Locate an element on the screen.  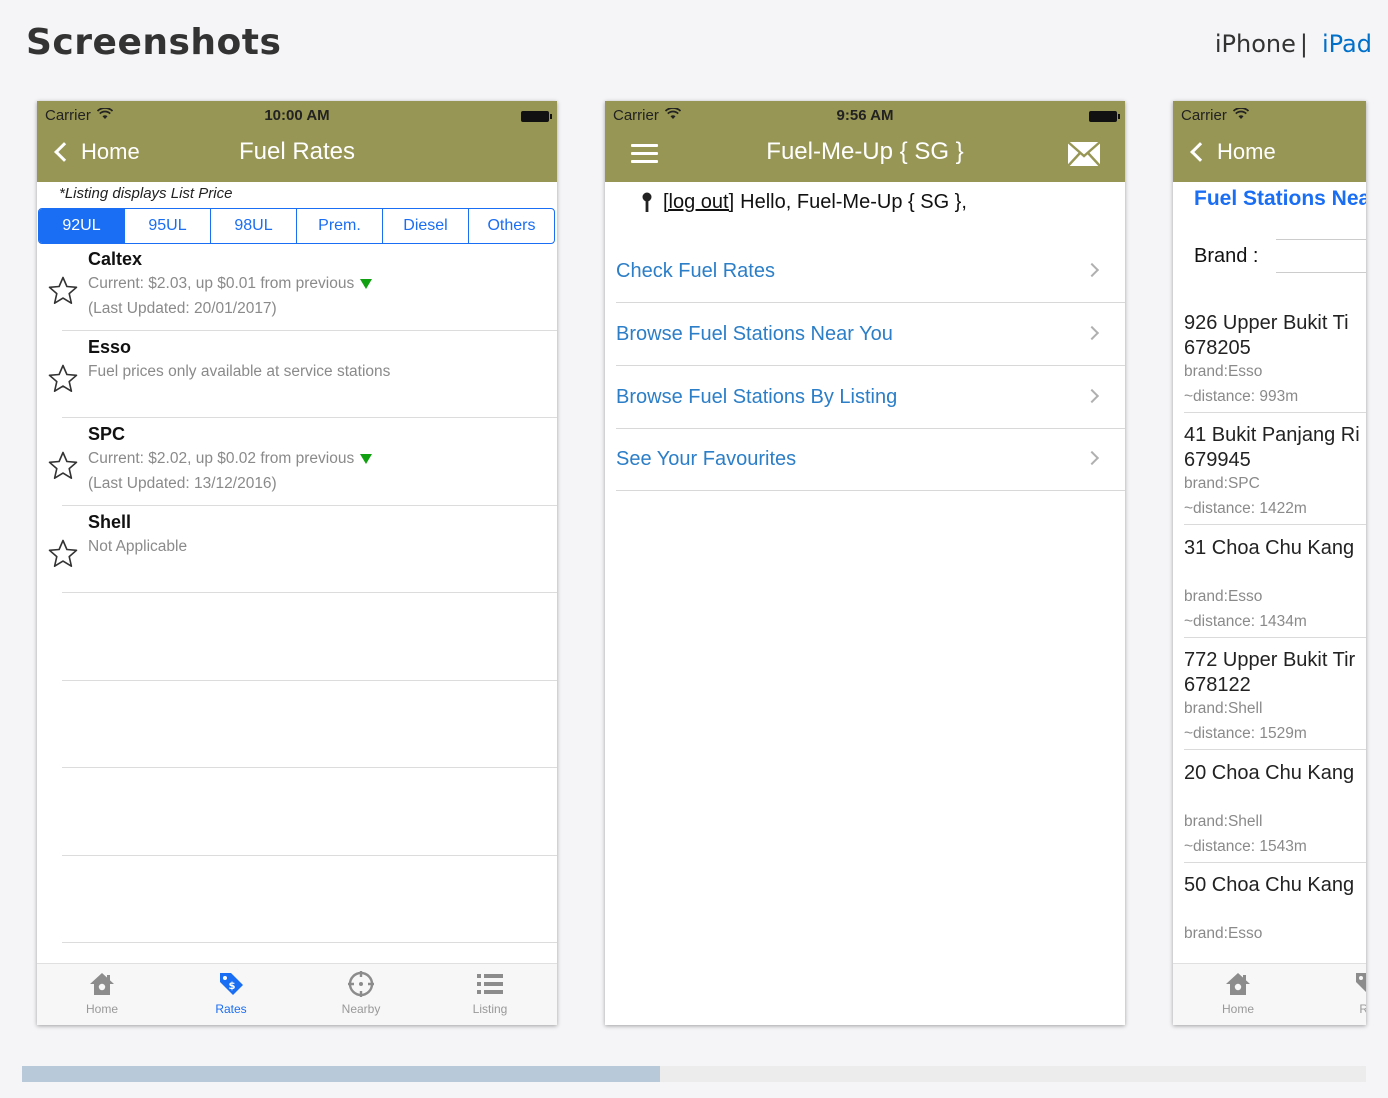
station-item: 50 Choa Chu Kang brand:Esso is located at coordinates (1275, 919).